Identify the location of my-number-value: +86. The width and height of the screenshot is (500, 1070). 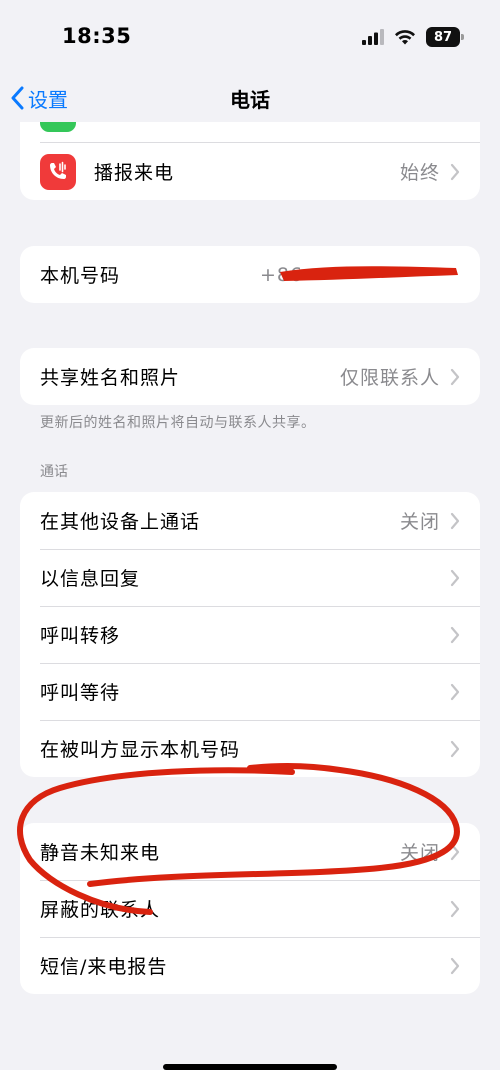
(282, 274).